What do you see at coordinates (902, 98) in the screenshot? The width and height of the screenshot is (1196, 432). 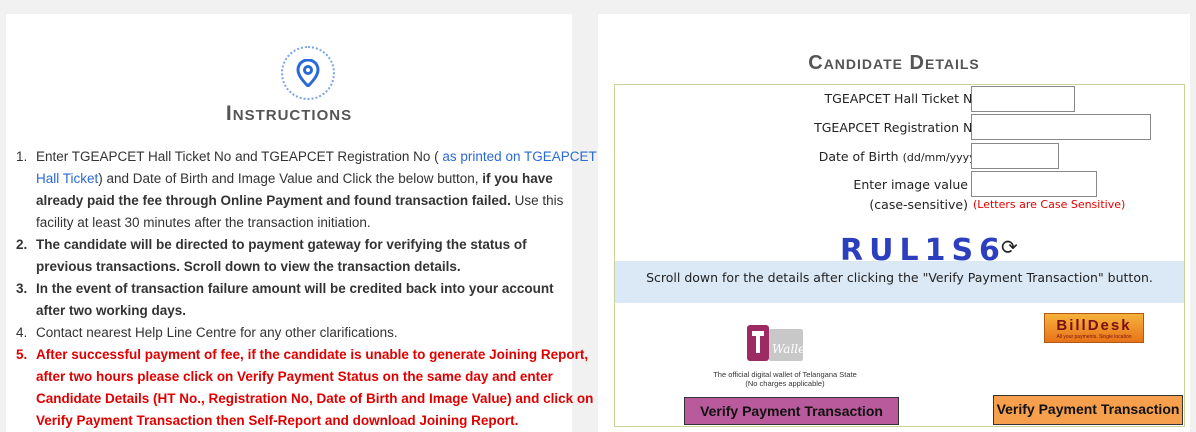 I see `hall-ticket-label: TGEAPCET Hall Ticket No` at bounding box center [902, 98].